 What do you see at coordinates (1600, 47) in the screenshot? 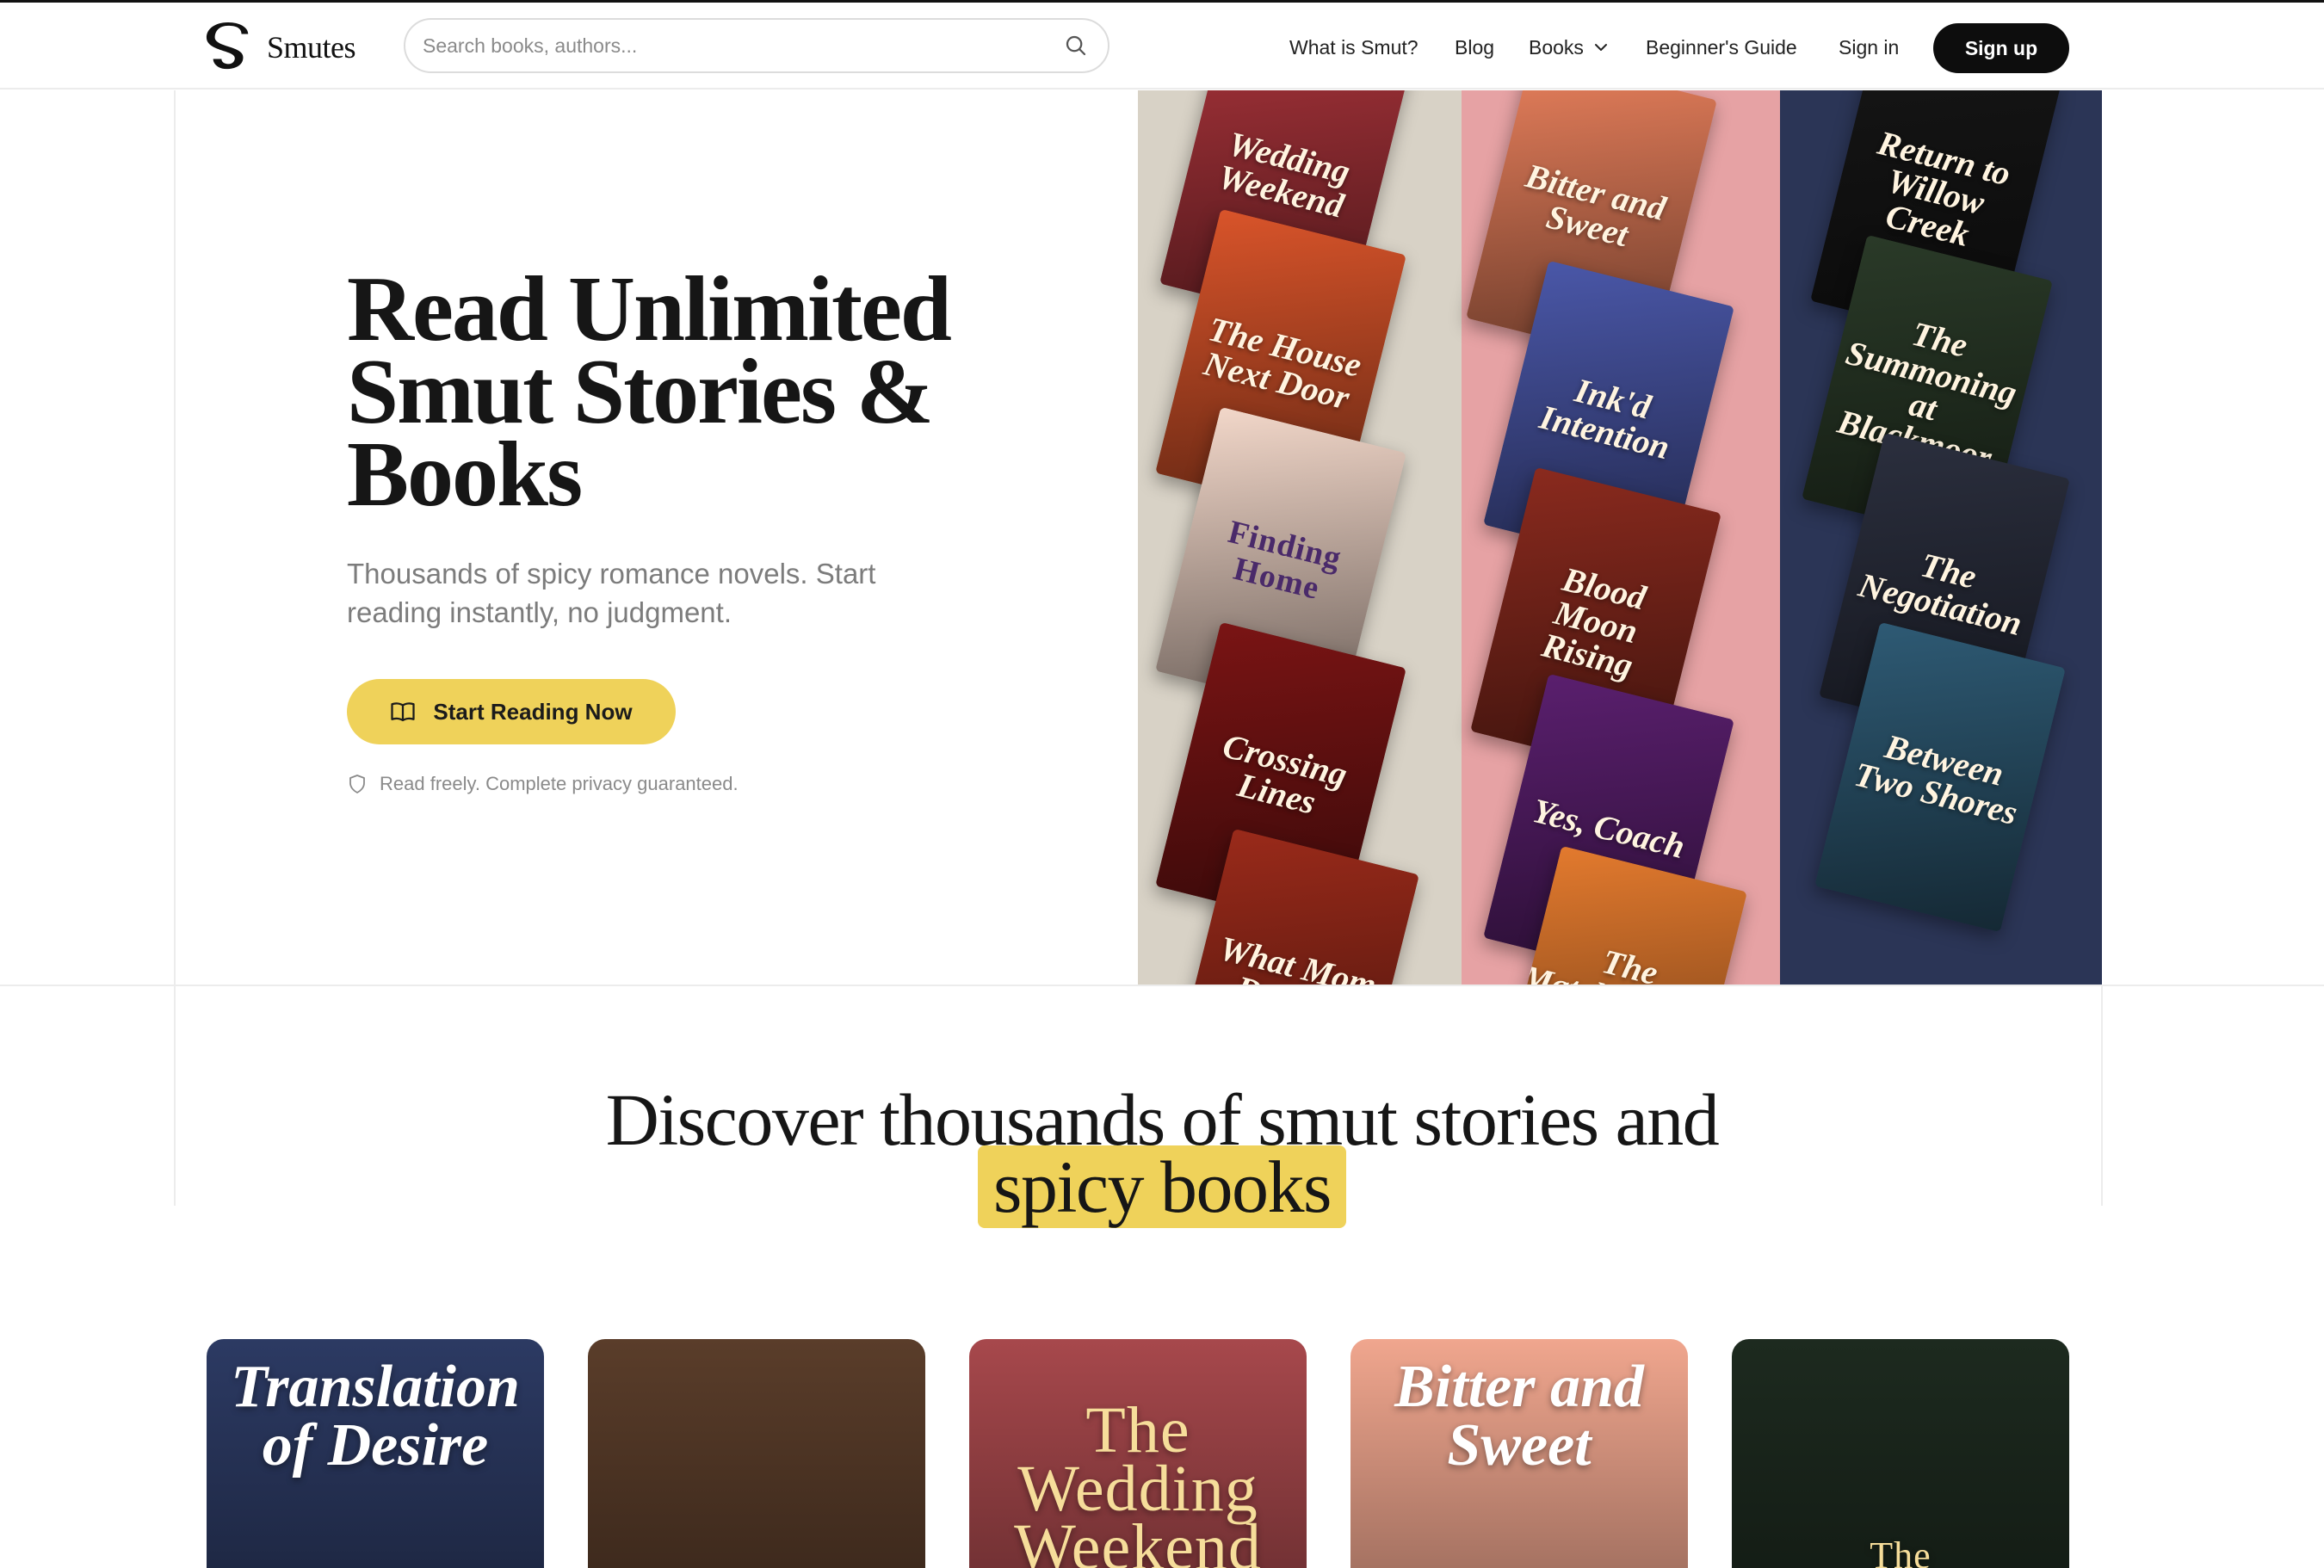
I see `chevron-down-icon` at bounding box center [1600, 47].